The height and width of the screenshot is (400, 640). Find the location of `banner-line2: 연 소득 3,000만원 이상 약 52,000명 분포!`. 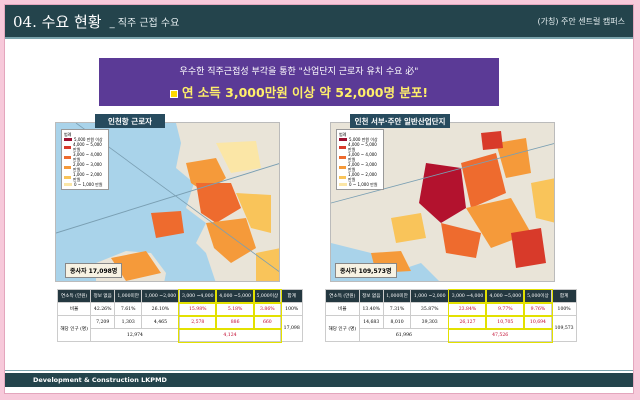

banner-line2: 연 소득 3,000만원 이상 약 52,000명 분포! is located at coordinates (299, 91).